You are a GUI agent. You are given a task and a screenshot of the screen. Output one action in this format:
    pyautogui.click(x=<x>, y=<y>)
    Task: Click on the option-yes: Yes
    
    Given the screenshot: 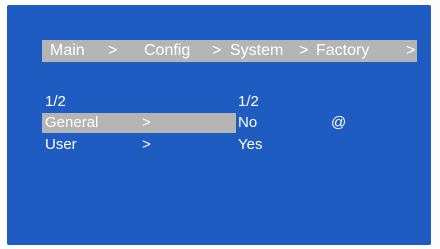 What is the action you would take?
    pyautogui.click(x=306, y=145)
    